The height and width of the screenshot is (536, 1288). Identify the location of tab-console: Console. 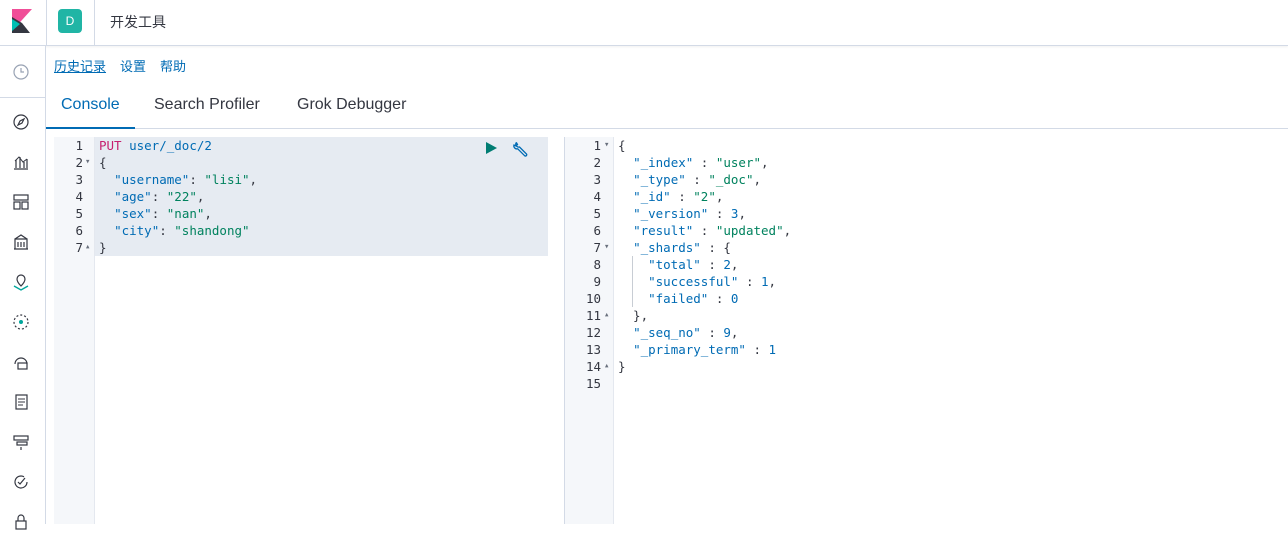
(90, 108).